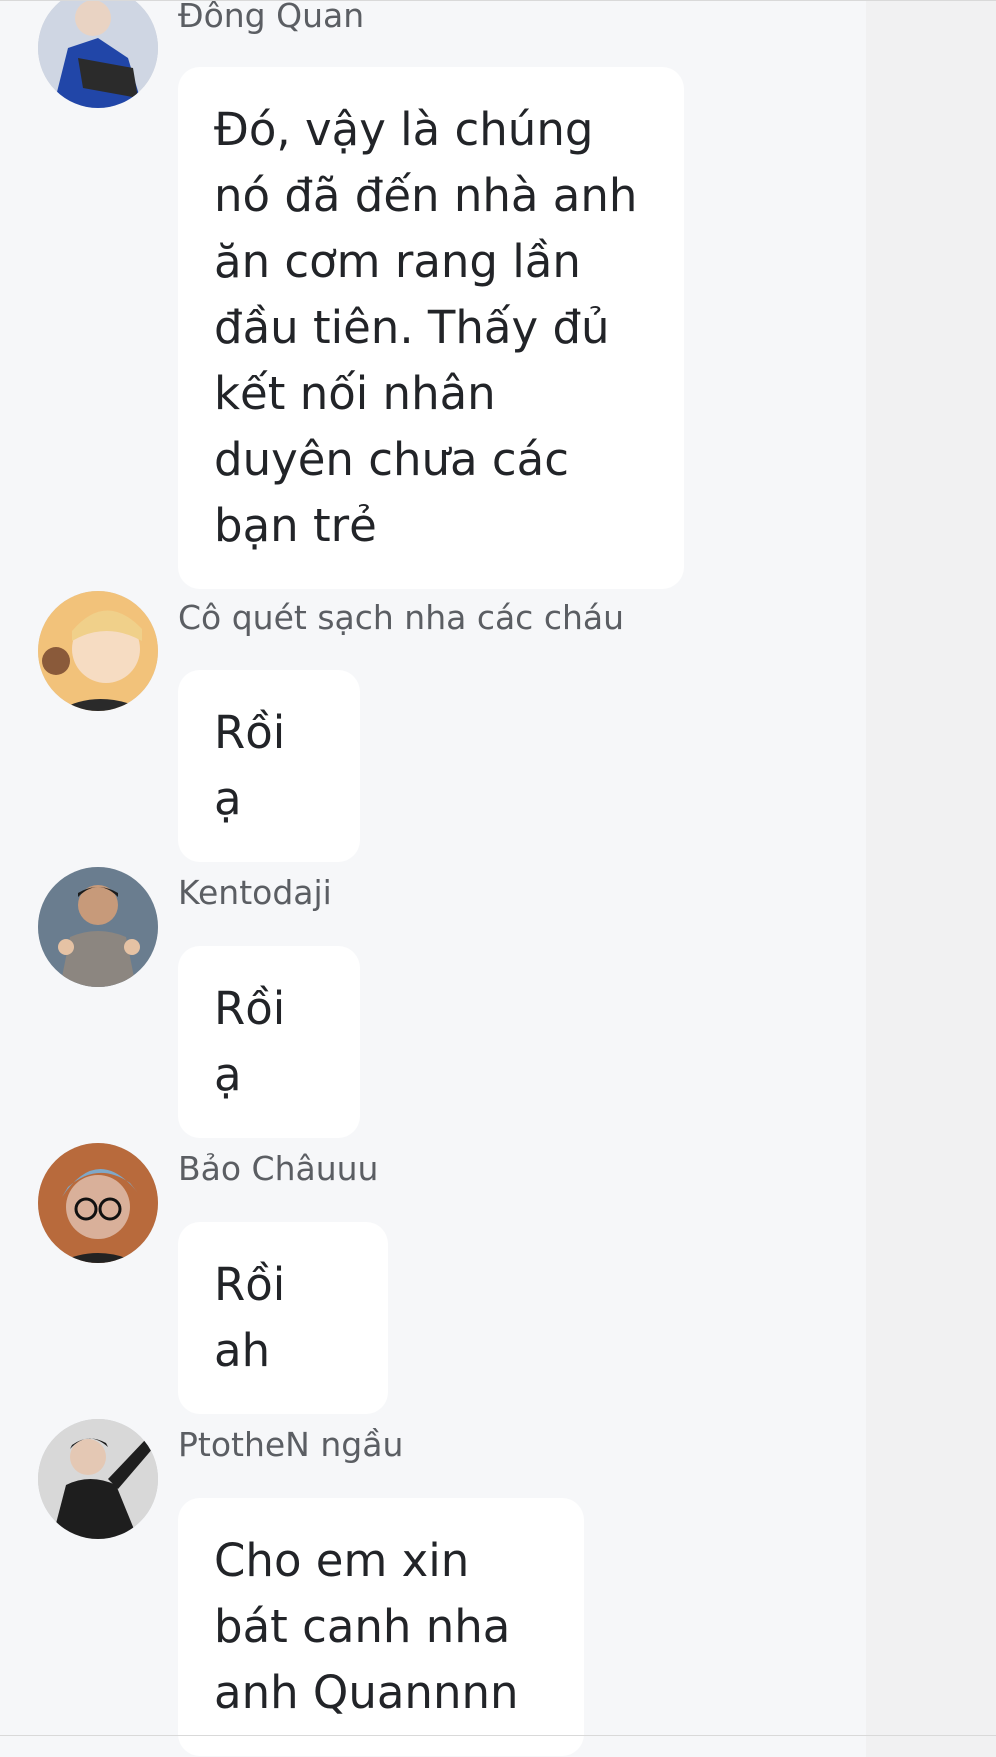  What do you see at coordinates (255, 892) in the screenshot?
I see `sender-name: Kentodaji` at bounding box center [255, 892].